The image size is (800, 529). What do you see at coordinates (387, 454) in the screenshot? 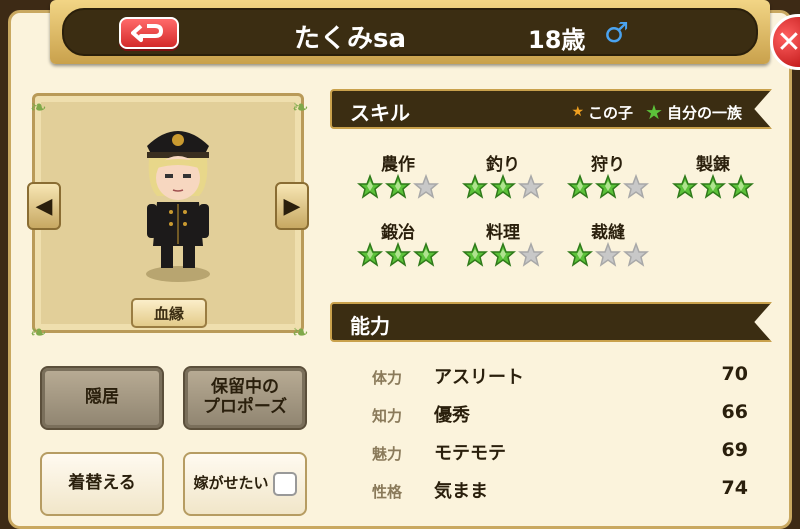
I see `ability-label: 魅力` at bounding box center [387, 454].